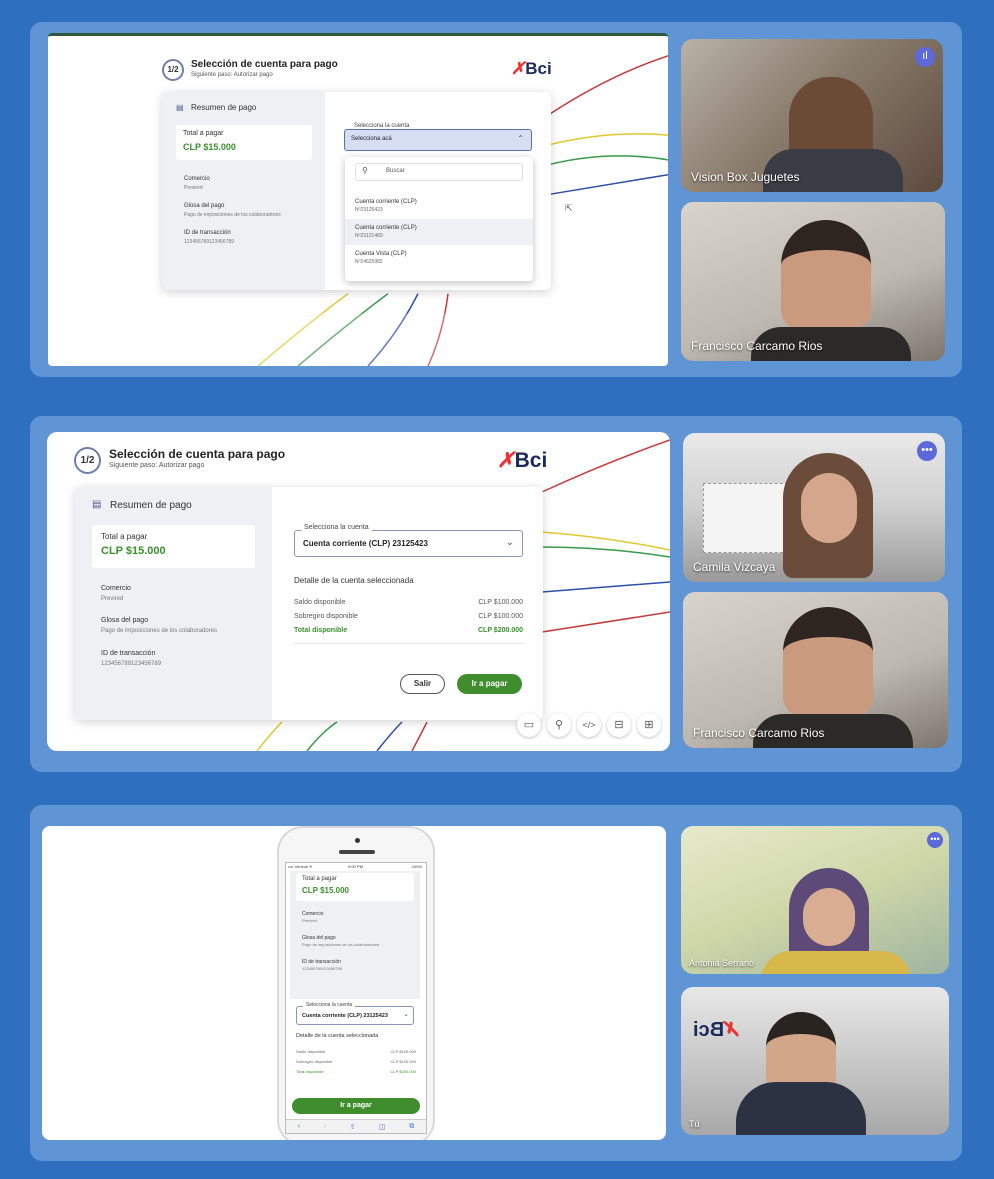  Describe the element at coordinates (355, 866) in the screenshot. I see `phone-clock: 9:00 PM` at that location.